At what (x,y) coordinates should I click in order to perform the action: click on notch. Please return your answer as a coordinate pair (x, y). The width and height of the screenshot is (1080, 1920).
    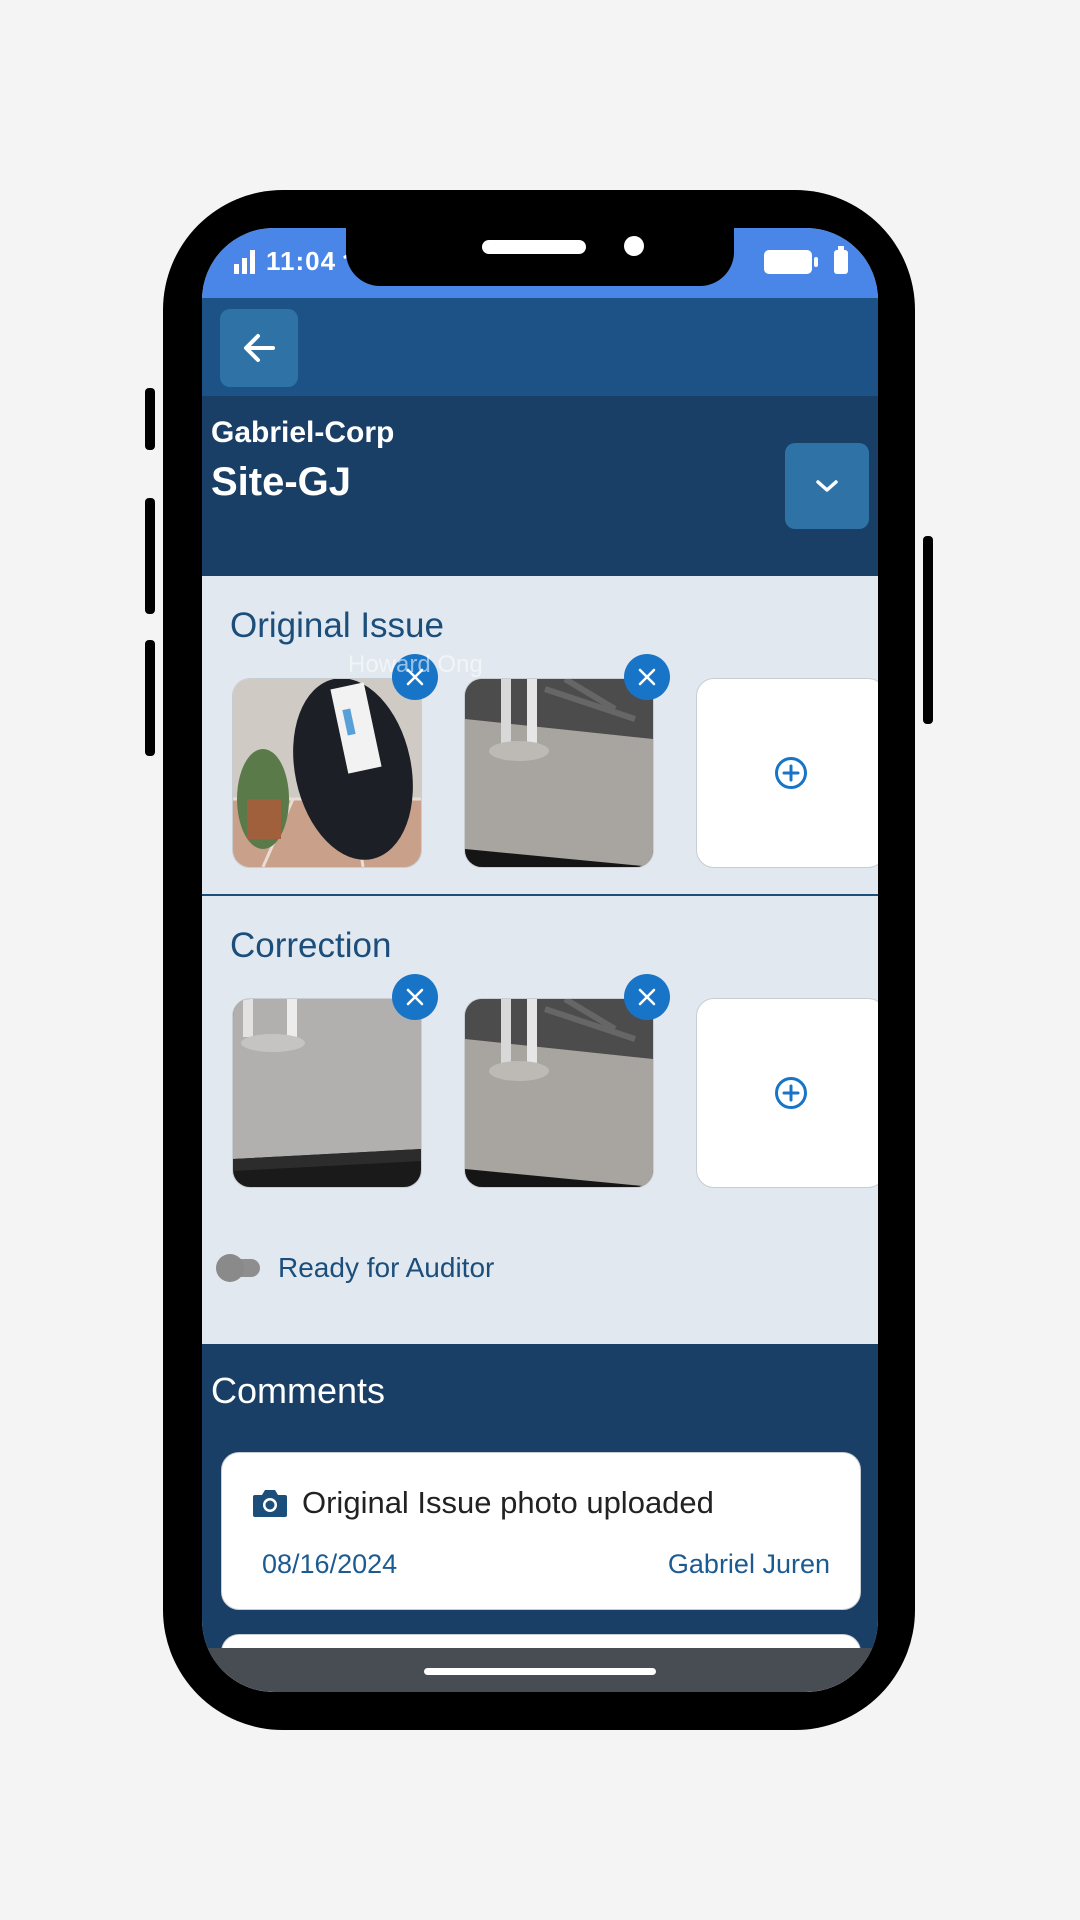
    Looking at the image, I should click on (540, 257).